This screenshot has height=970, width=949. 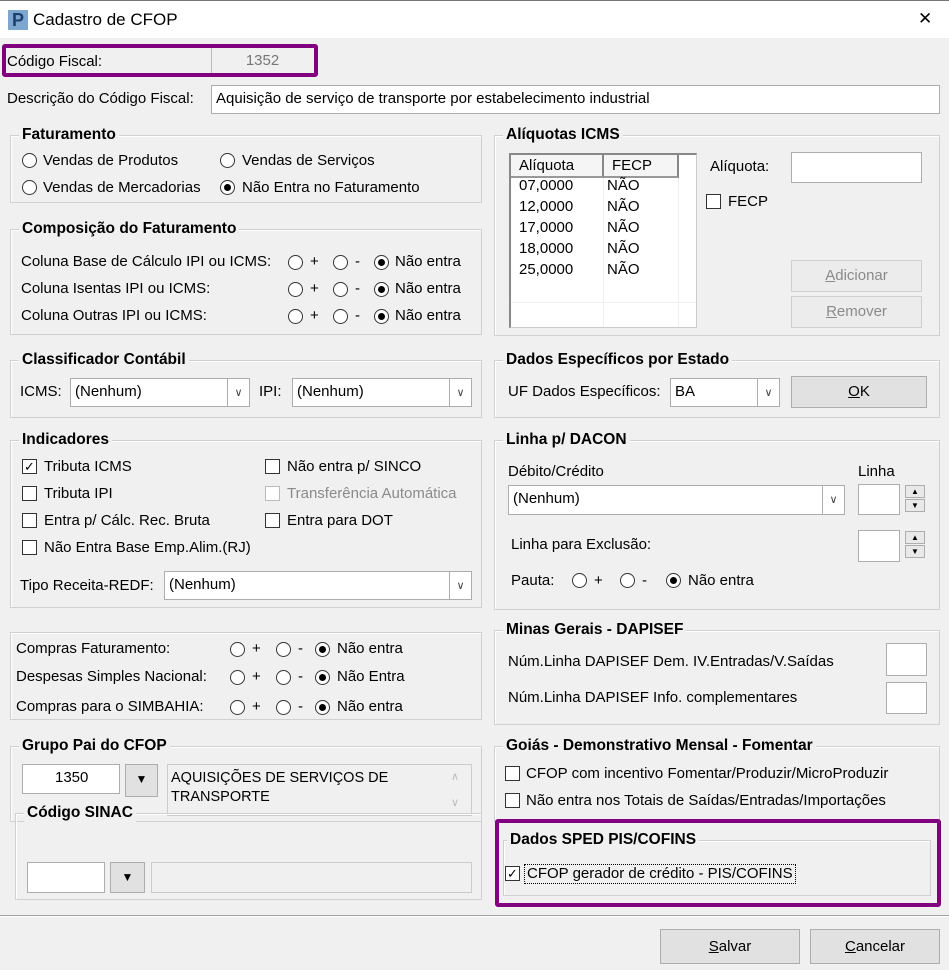 What do you see at coordinates (71, 779) in the screenshot?
I see `grupo-pai-code-input: 1350` at bounding box center [71, 779].